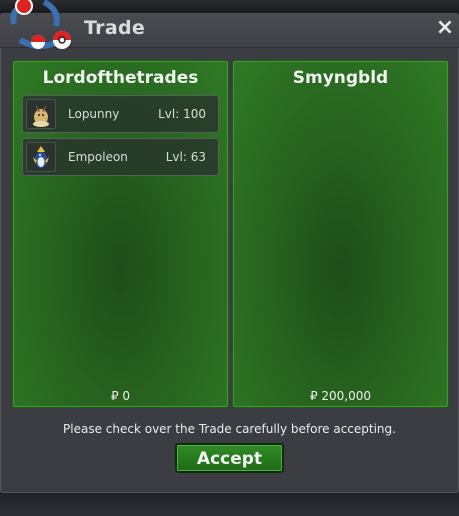 This screenshot has height=516, width=459. What do you see at coordinates (98, 157) in the screenshot?
I see `pokemon-name: Empoleon` at bounding box center [98, 157].